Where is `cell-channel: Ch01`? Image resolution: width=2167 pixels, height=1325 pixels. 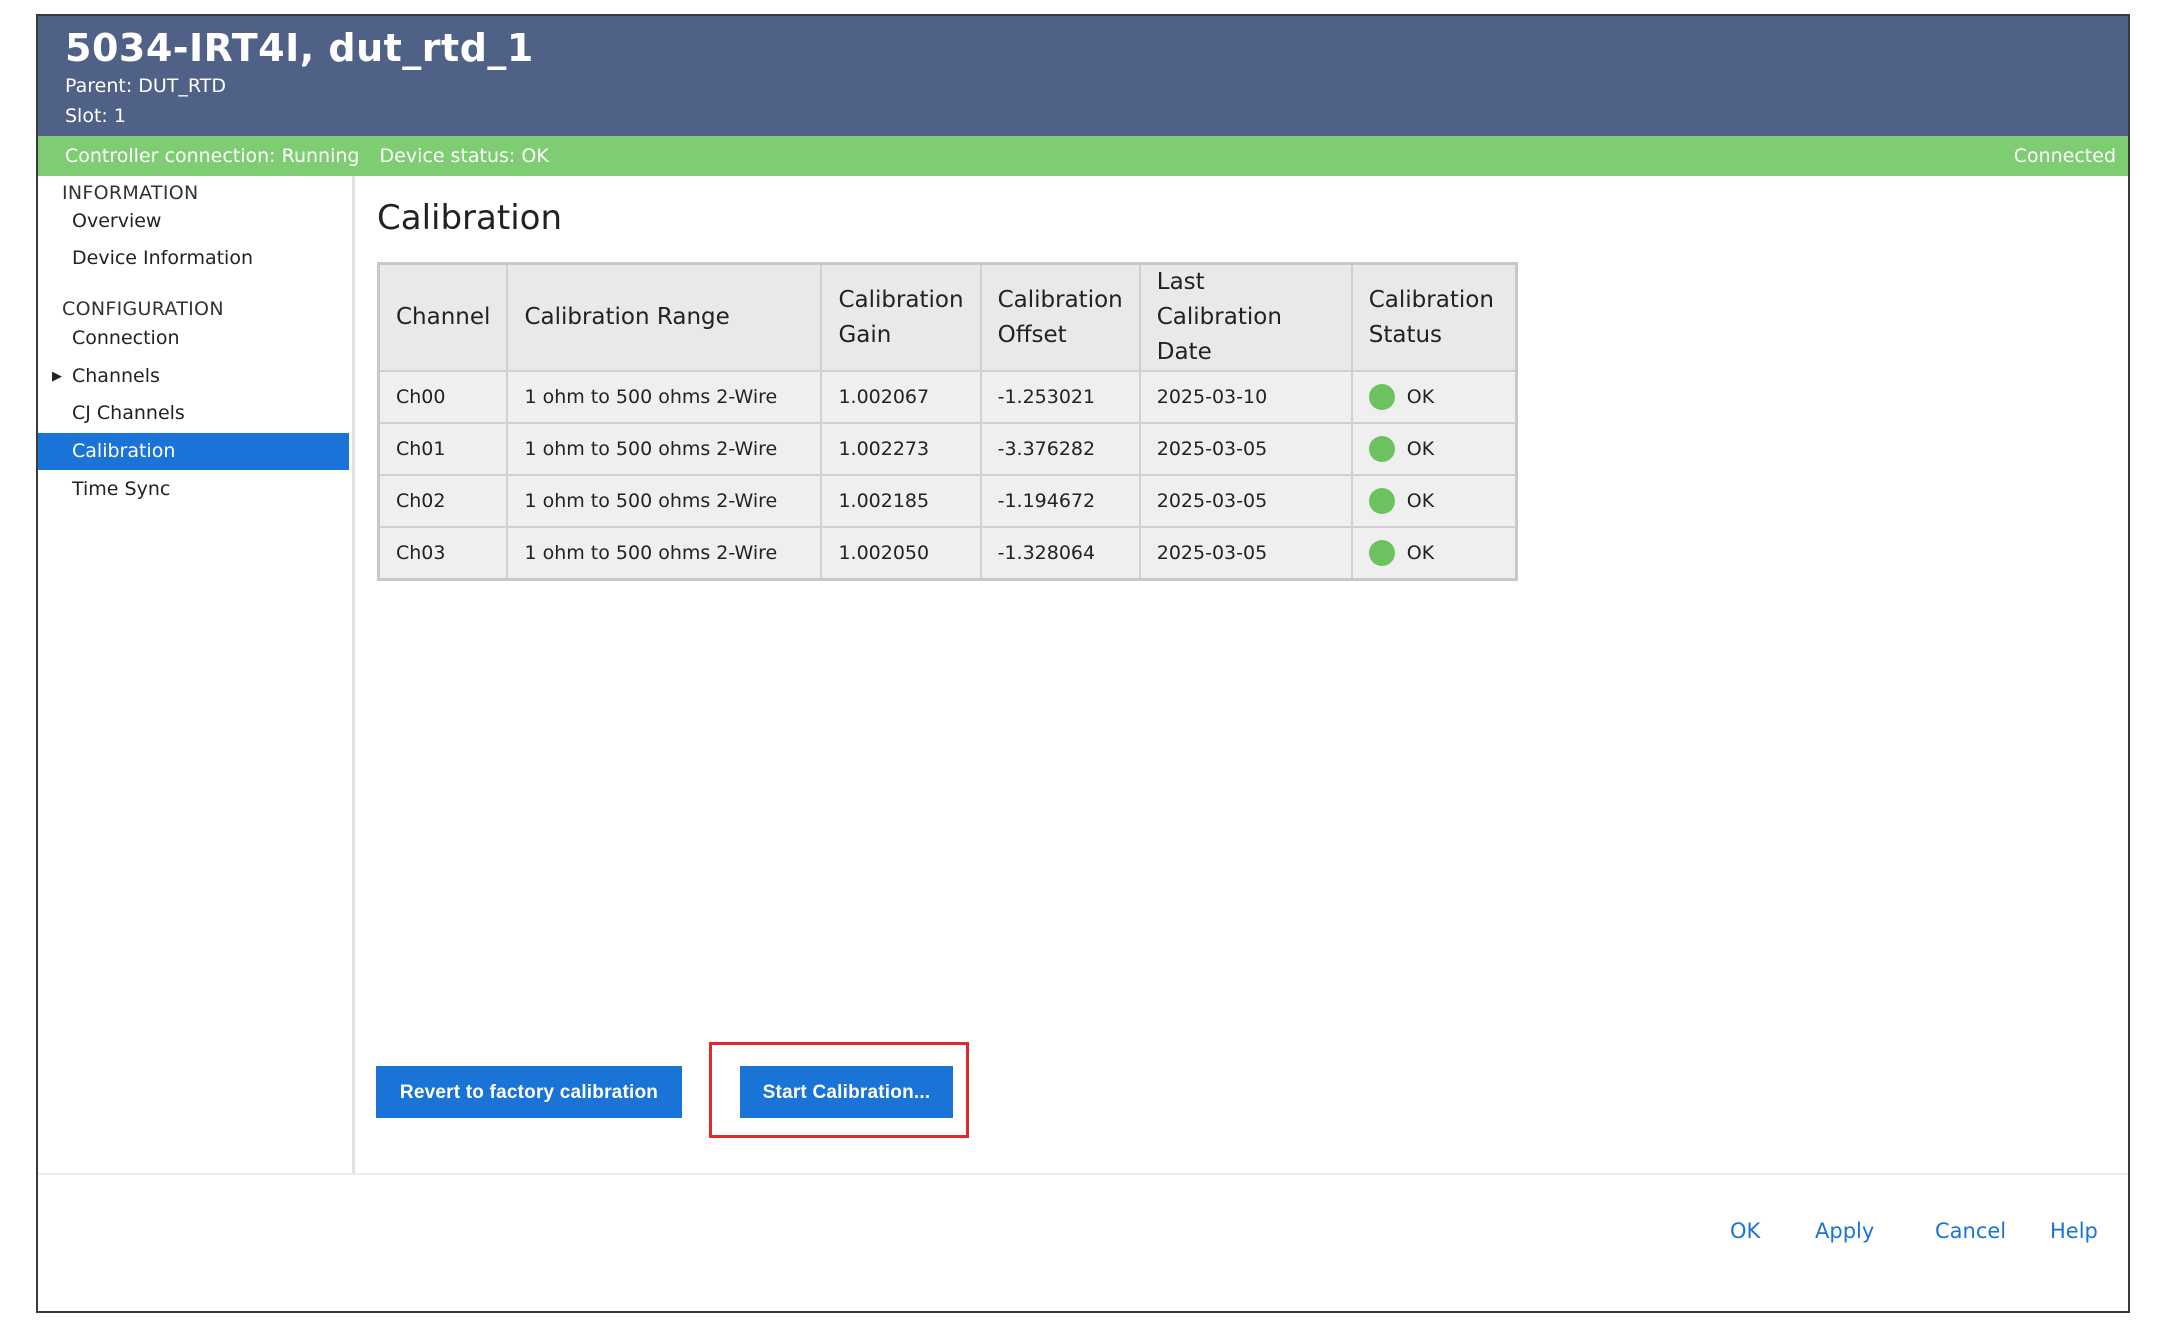
cell-channel: Ch01 is located at coordinates (443, 449).